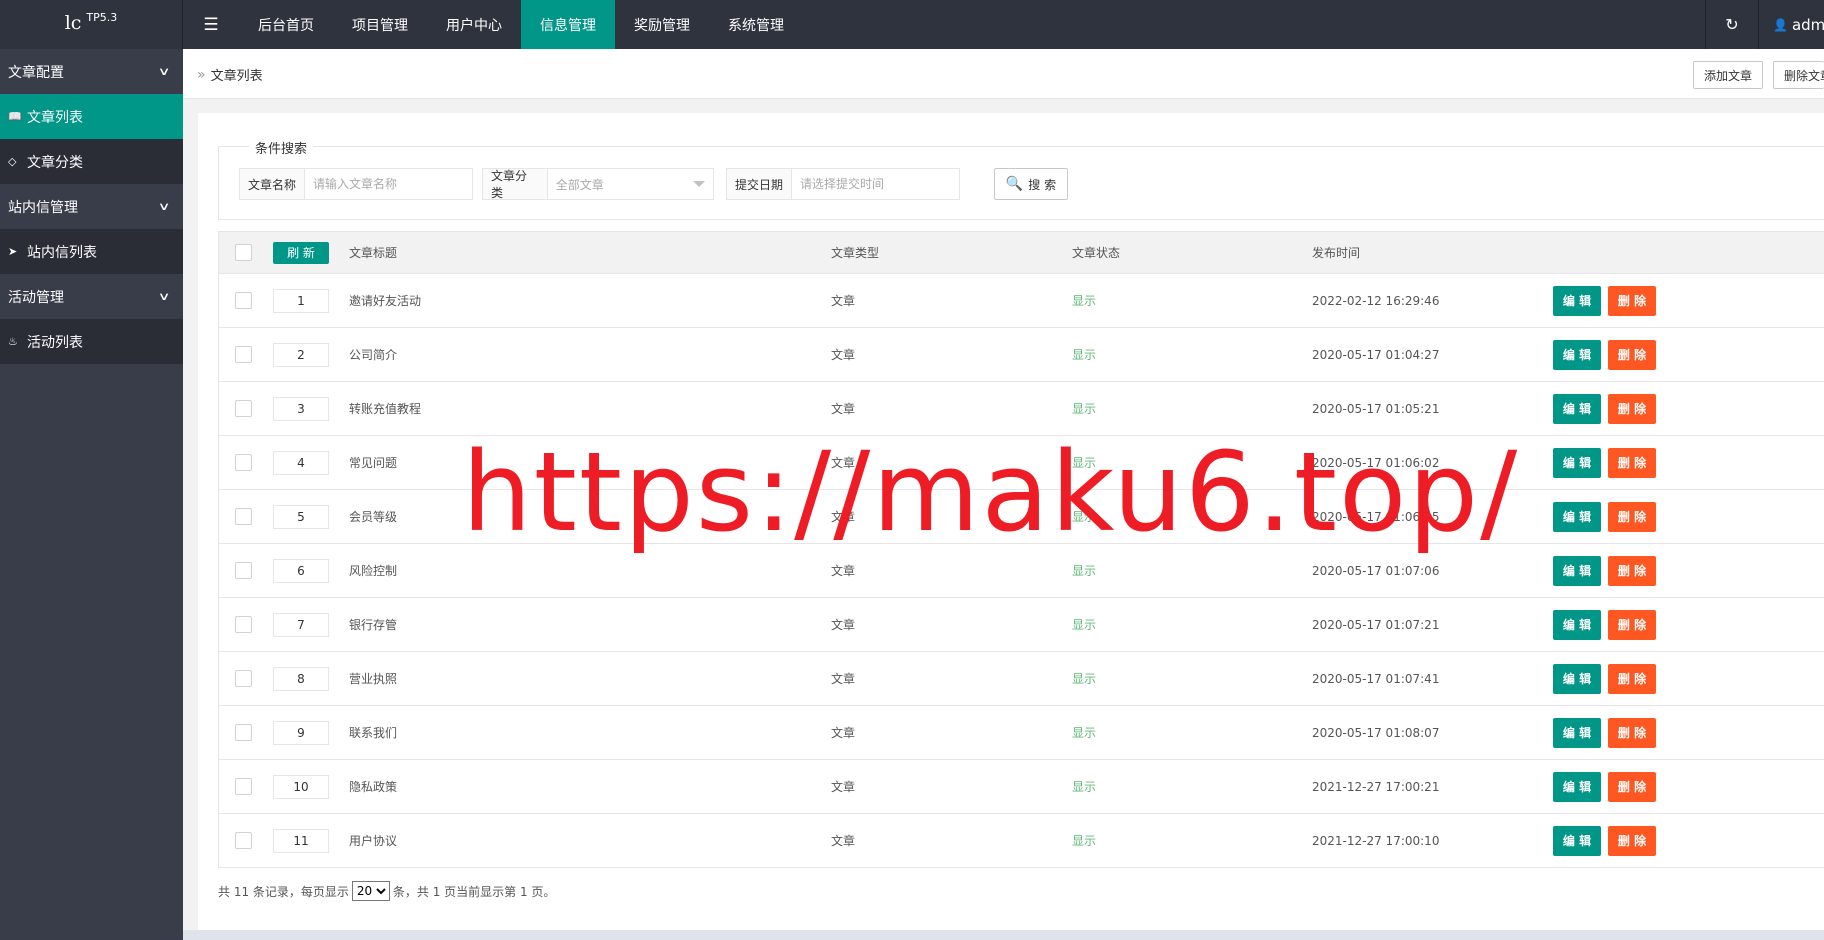 The width and height of the screenshot is (1824, 940). Describe the element at coordinates (91, 341) in the screenshot. I see `sidebar-item-activity-list: ♨ 活动列表` at that location.